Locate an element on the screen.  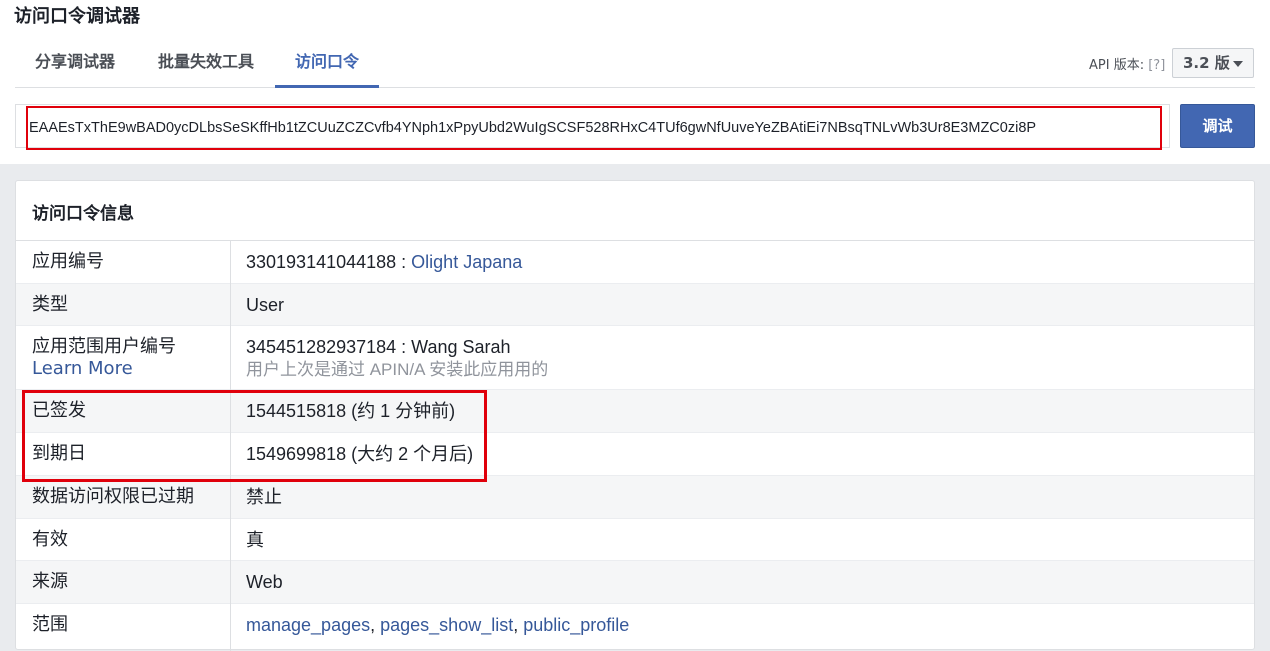
row-label: 应用编号 is located at coordinates (68, 261).